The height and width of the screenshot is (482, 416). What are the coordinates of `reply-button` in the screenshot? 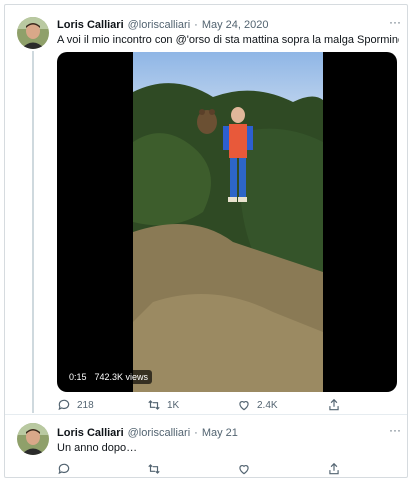 It's located at (102, 469).